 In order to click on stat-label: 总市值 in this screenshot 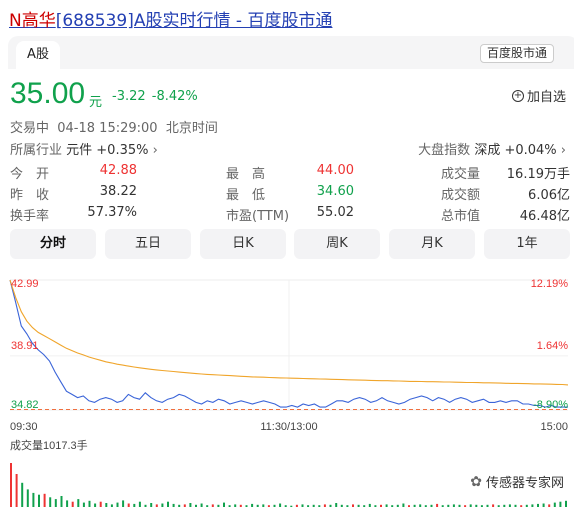, I will do `click(461, 216)`.